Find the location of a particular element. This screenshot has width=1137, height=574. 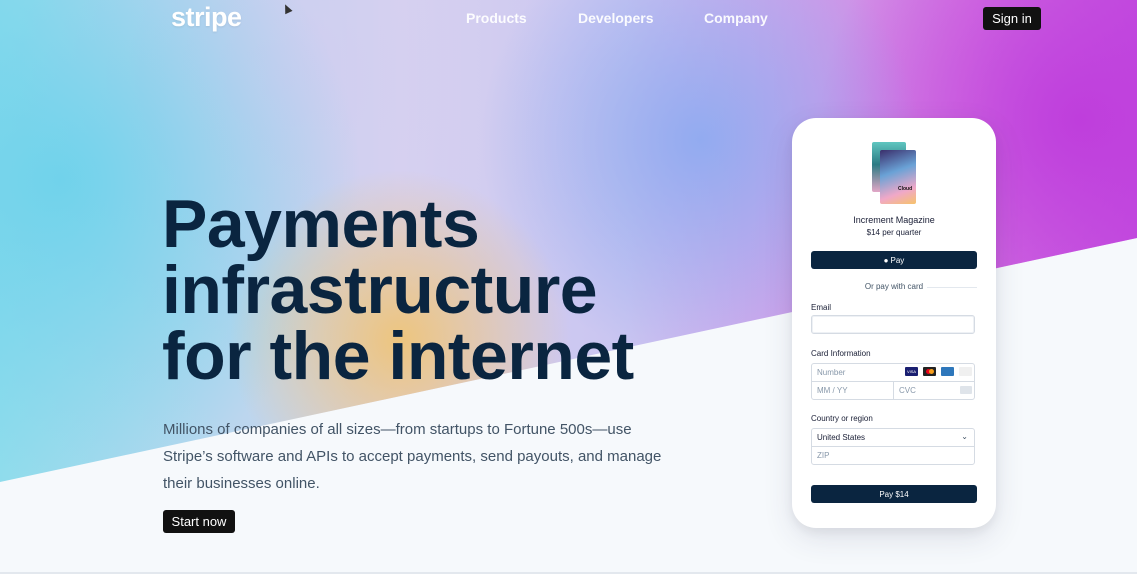

country-value: United States is located at coordinates (841, 437).